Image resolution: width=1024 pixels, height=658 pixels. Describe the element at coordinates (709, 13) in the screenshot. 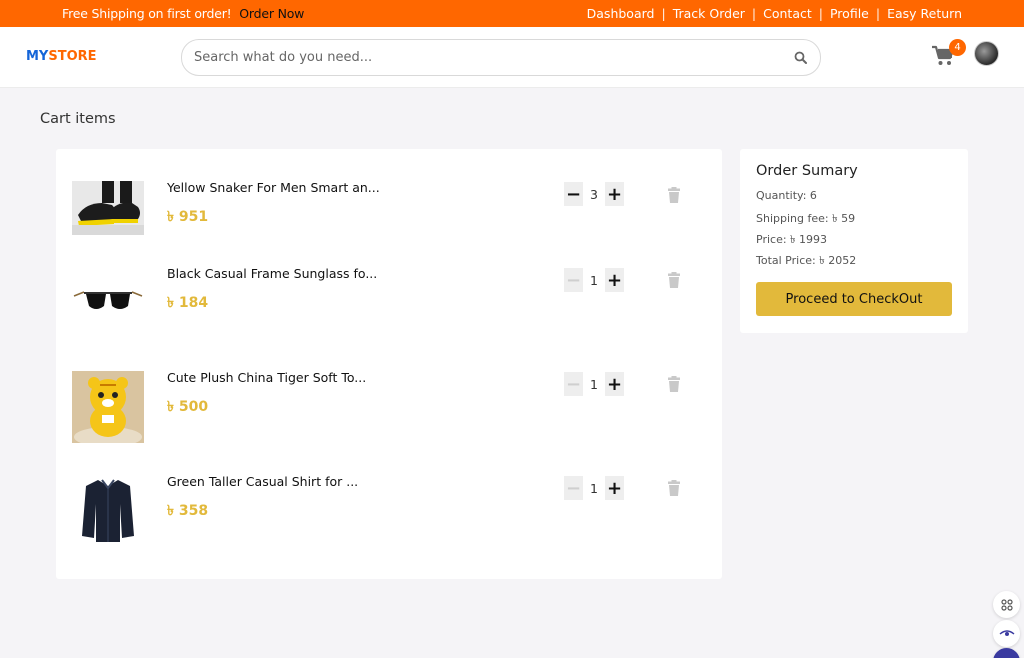

I see `nav-track-order-link: Track Order` at that location.